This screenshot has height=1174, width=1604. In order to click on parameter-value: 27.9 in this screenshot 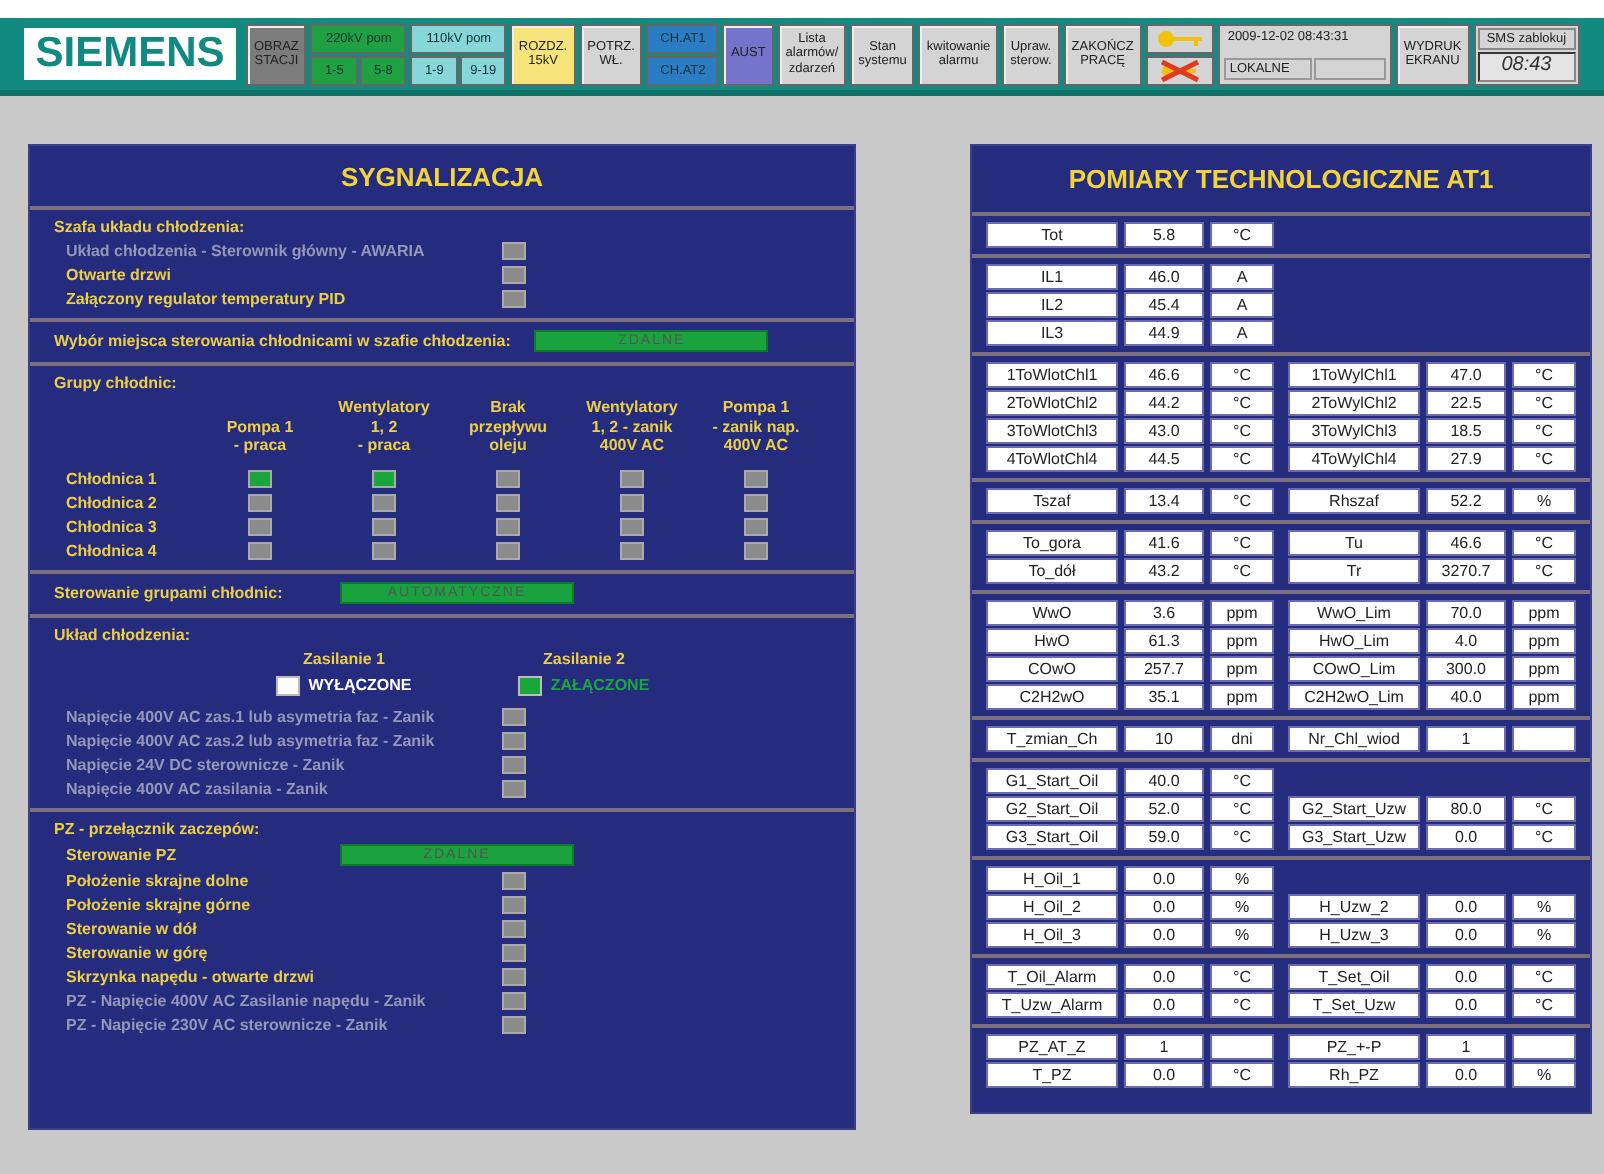, I will do `click(1466, 459)`.